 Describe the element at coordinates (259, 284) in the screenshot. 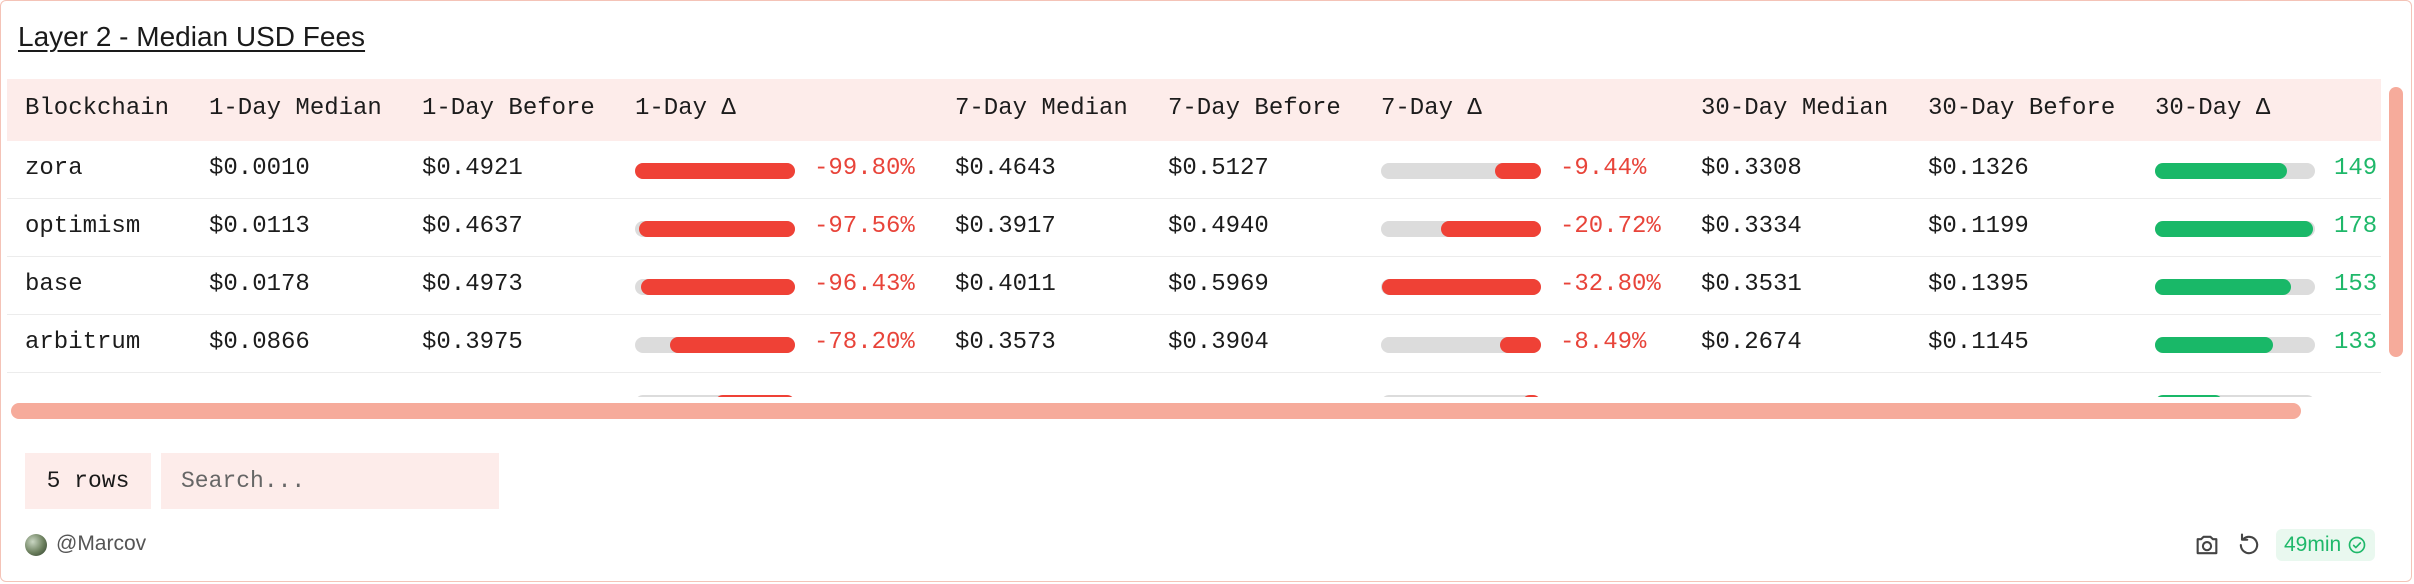

I see `cell-d1: $0.0178` at that location.